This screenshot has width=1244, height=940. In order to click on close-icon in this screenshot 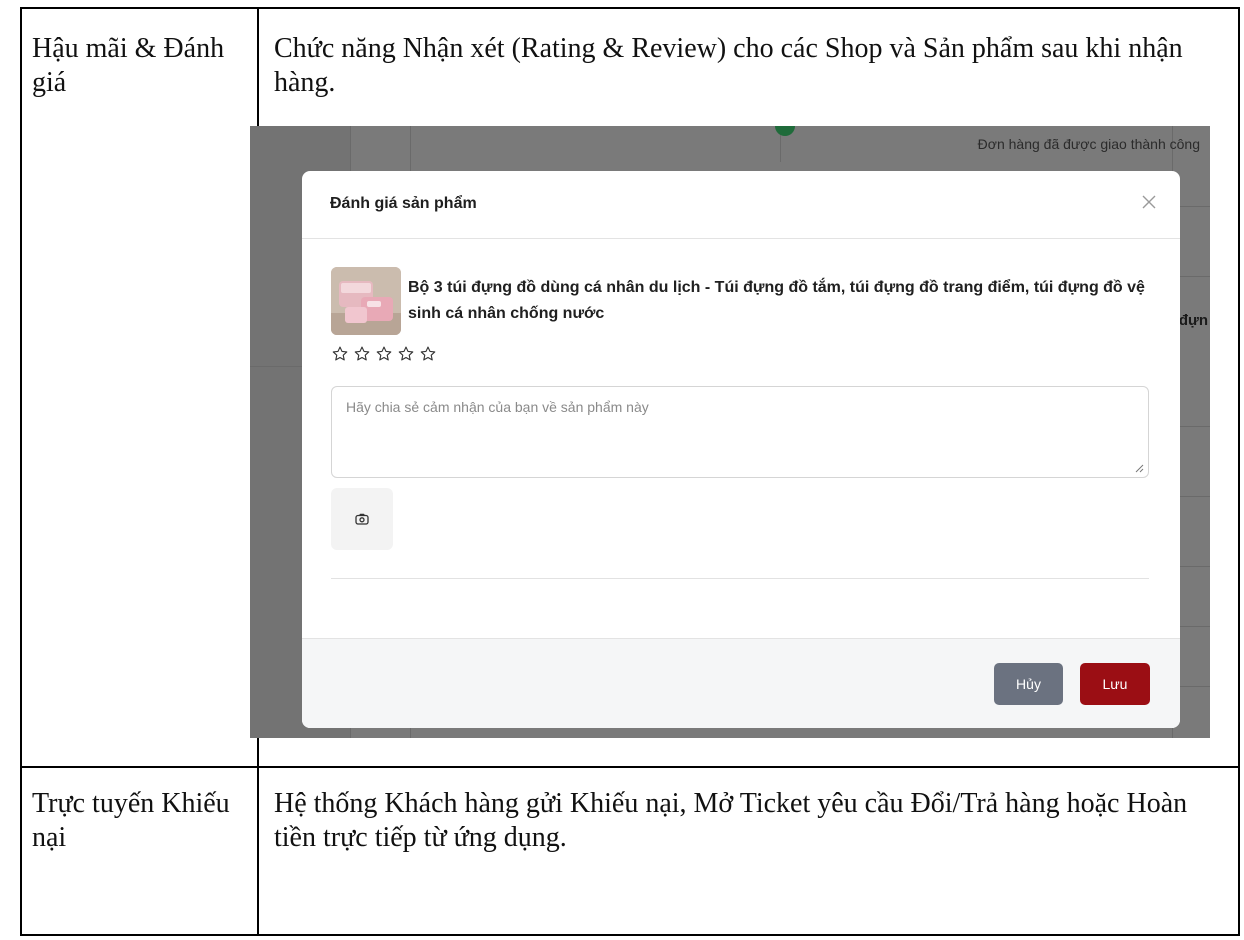, I will do `click(1149, 202)`.